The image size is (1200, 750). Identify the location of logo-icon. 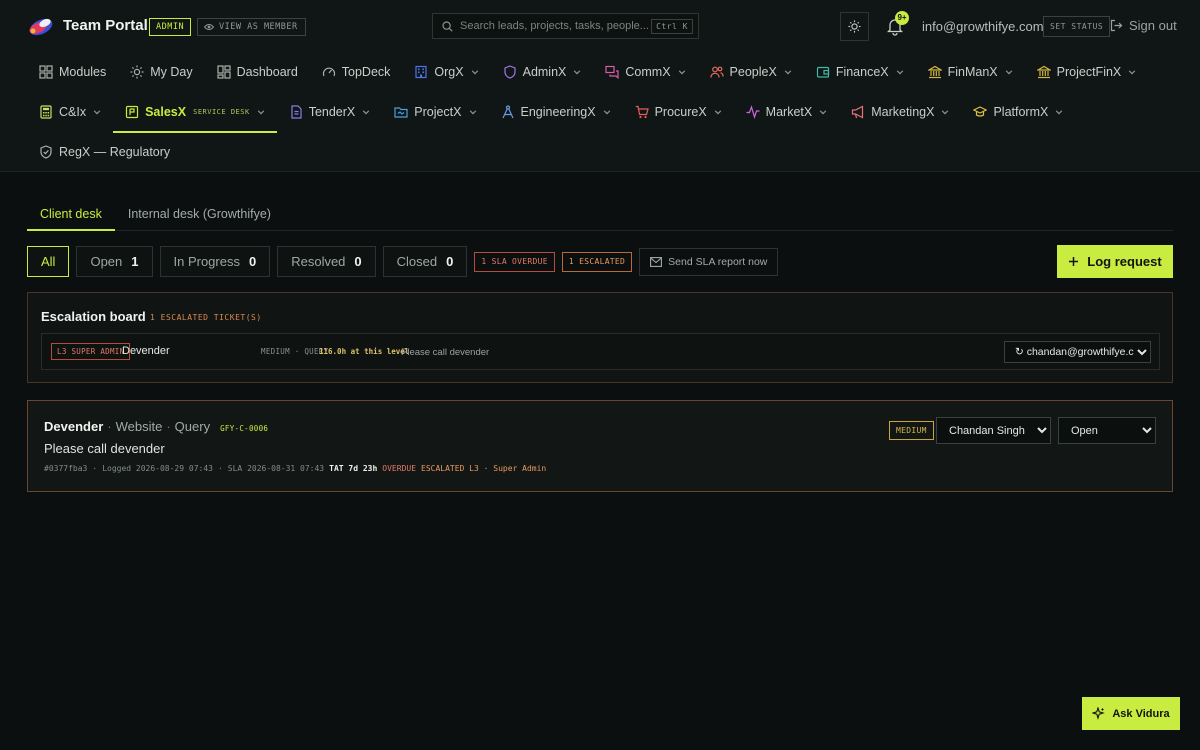
(41, 26).